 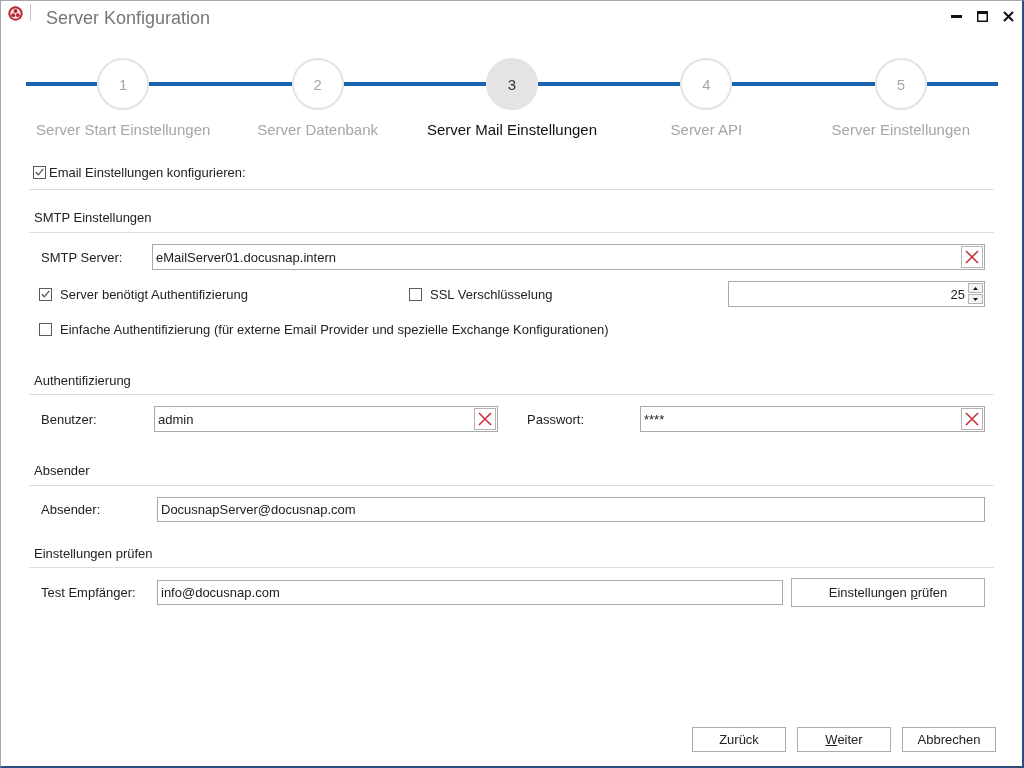 What do you see at coordinates (571, 509) in the screenshot?
I see `text-field: DocusnapServer@docusnap.com` at bounding box center [571, 509].